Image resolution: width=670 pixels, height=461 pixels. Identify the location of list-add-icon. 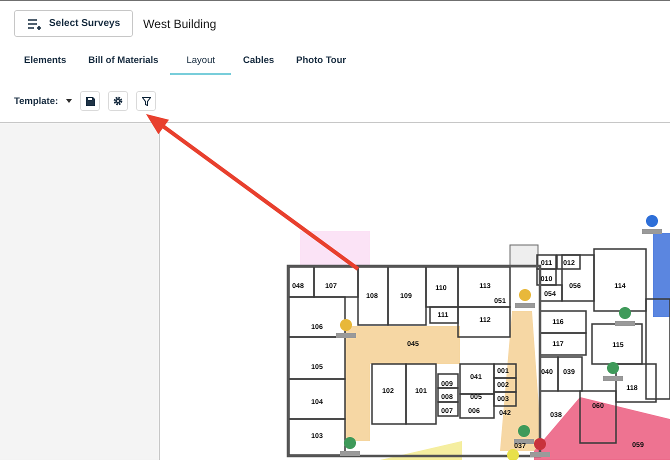
(34, 24).